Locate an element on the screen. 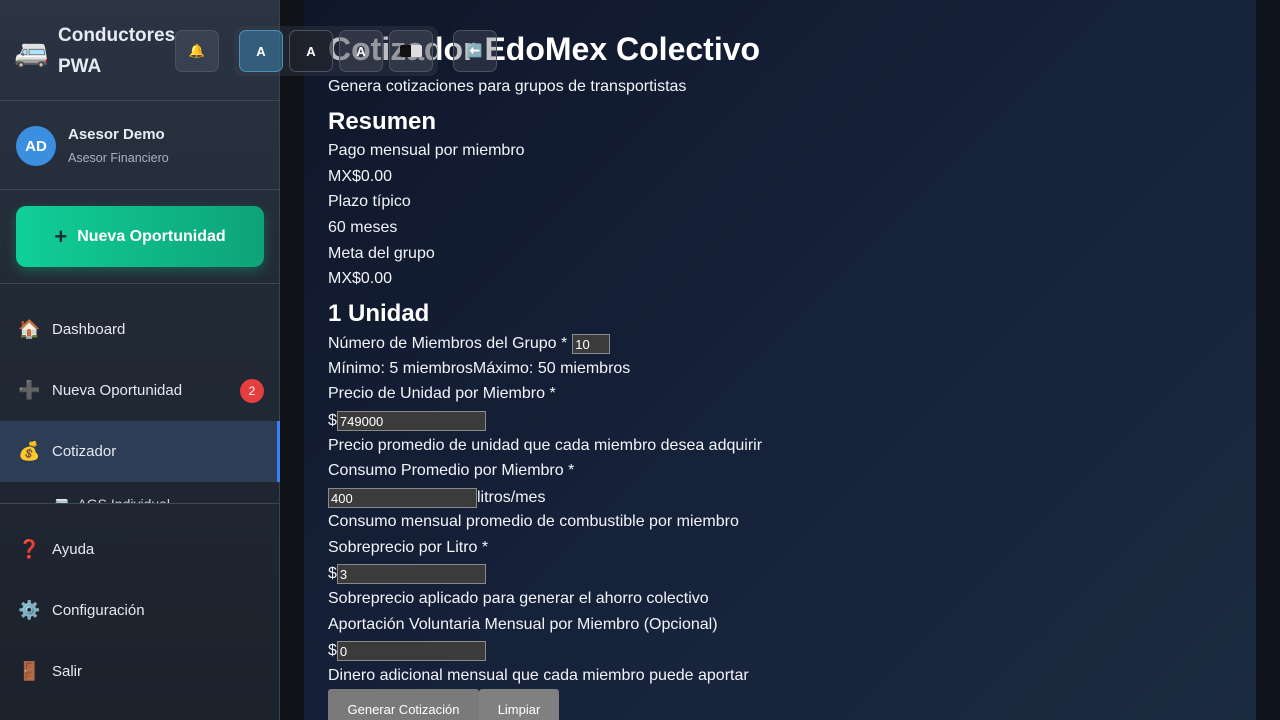 The image size is (1280, 720). sidebar-item-new-opportunity: ➕ Nueva Oportunidad 2 is located at coordinates (140, 390).